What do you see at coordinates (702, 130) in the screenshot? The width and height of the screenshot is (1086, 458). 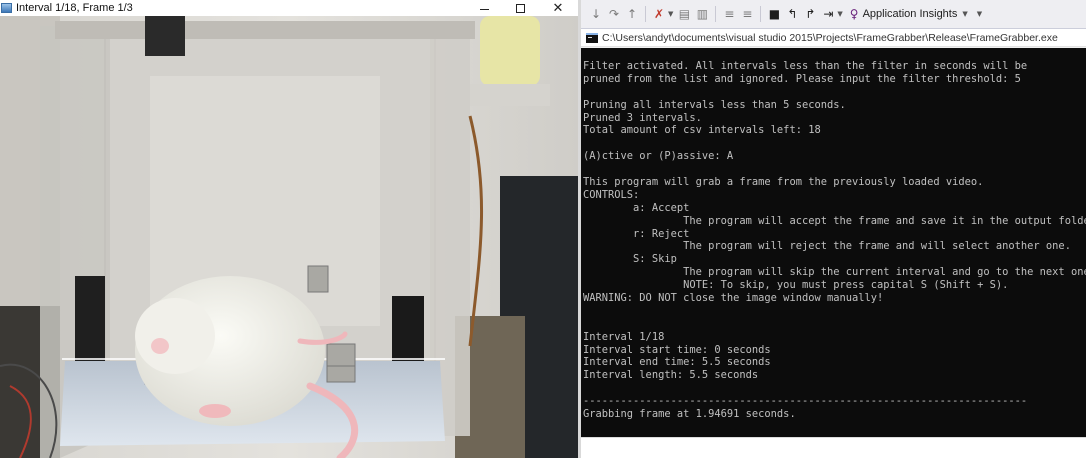 I see `console-line: Total amount of csv intervals left: 18` at bounding box center [702, 130].